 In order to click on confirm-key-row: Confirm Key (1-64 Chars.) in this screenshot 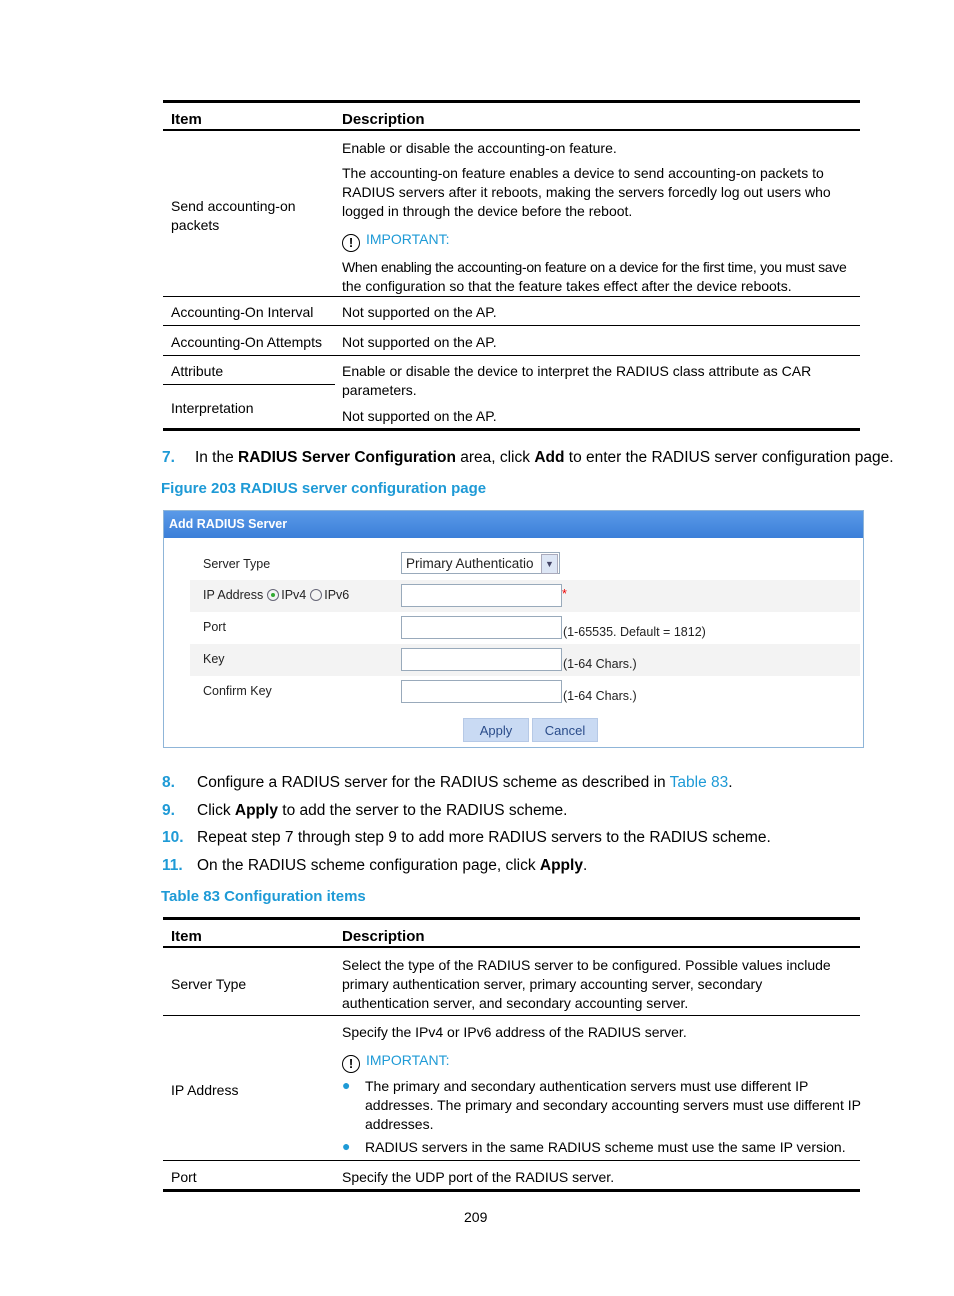, I will do `click(525, 692)`.